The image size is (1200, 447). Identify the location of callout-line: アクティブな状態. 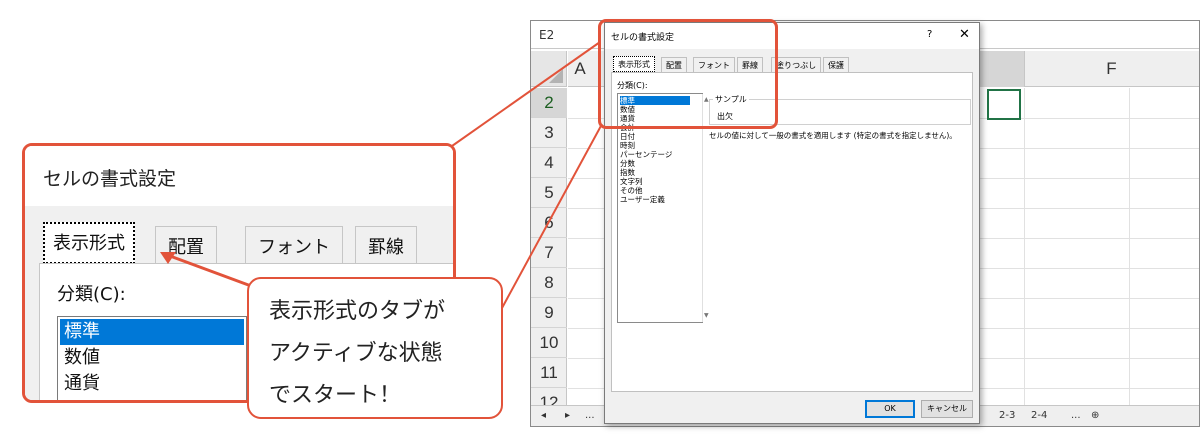
(356, 353).